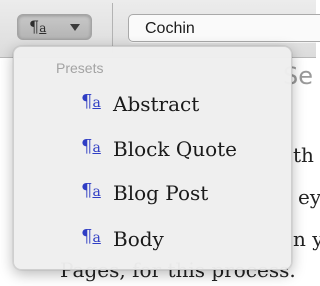 The image size is (320, 286). What do you see at coordinates (170, 28) in the screenshot?
I see `font-family-value: Cochin` at bounding box center [170, 28].